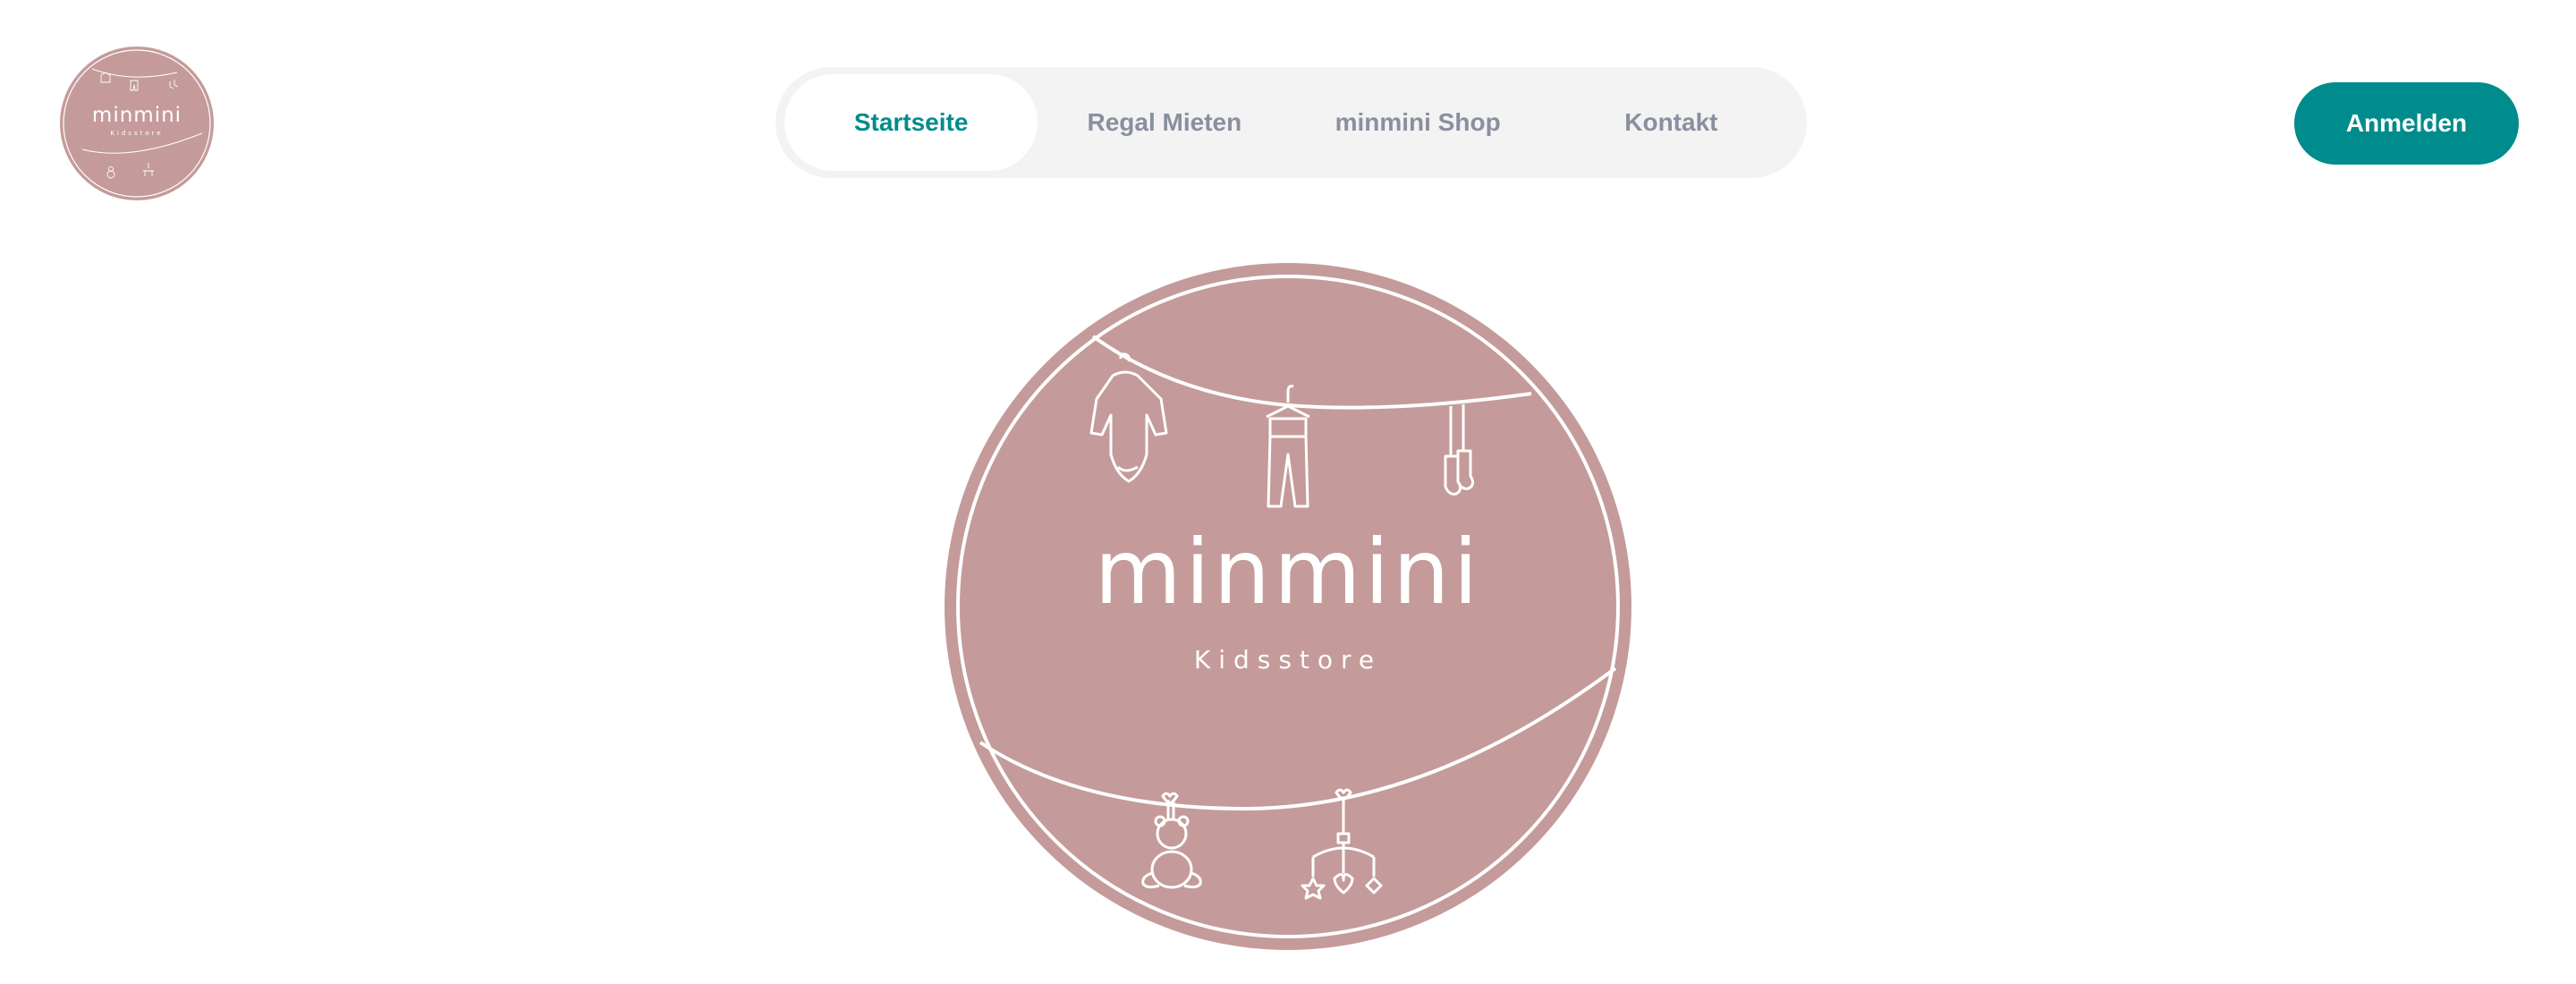  I want to click on nav-item-kontakt: Kontakt, so click(1671, 122).